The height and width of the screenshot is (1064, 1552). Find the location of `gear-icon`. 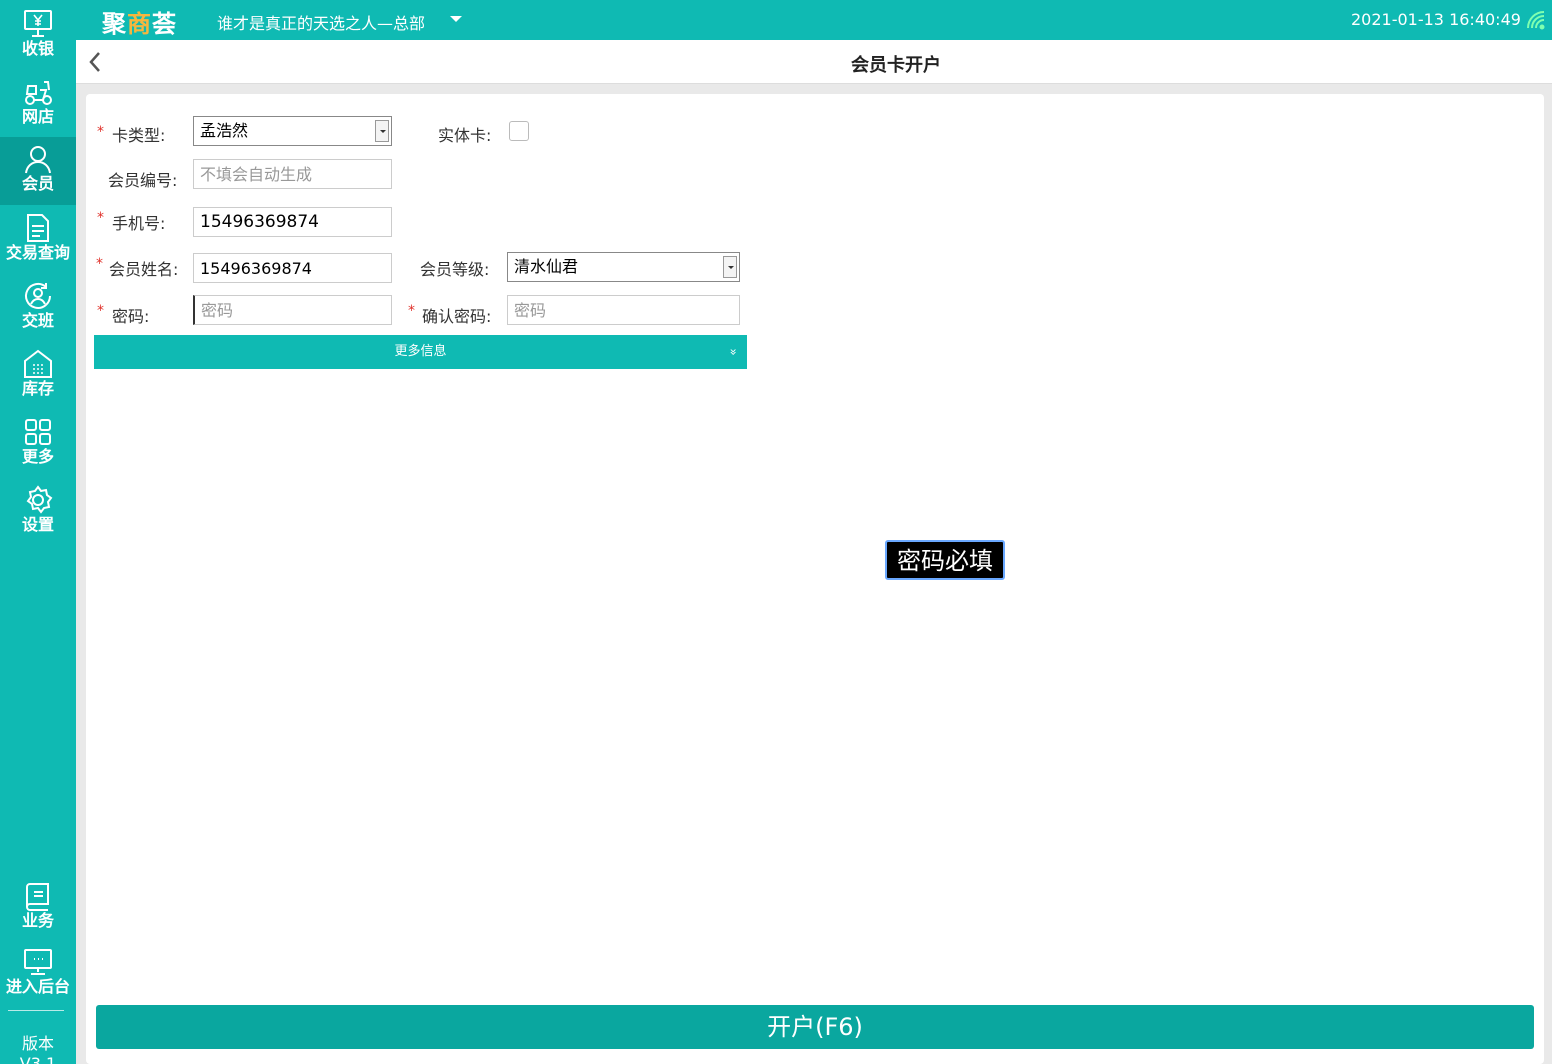

gear-icon is located at coordinates (39, 499).